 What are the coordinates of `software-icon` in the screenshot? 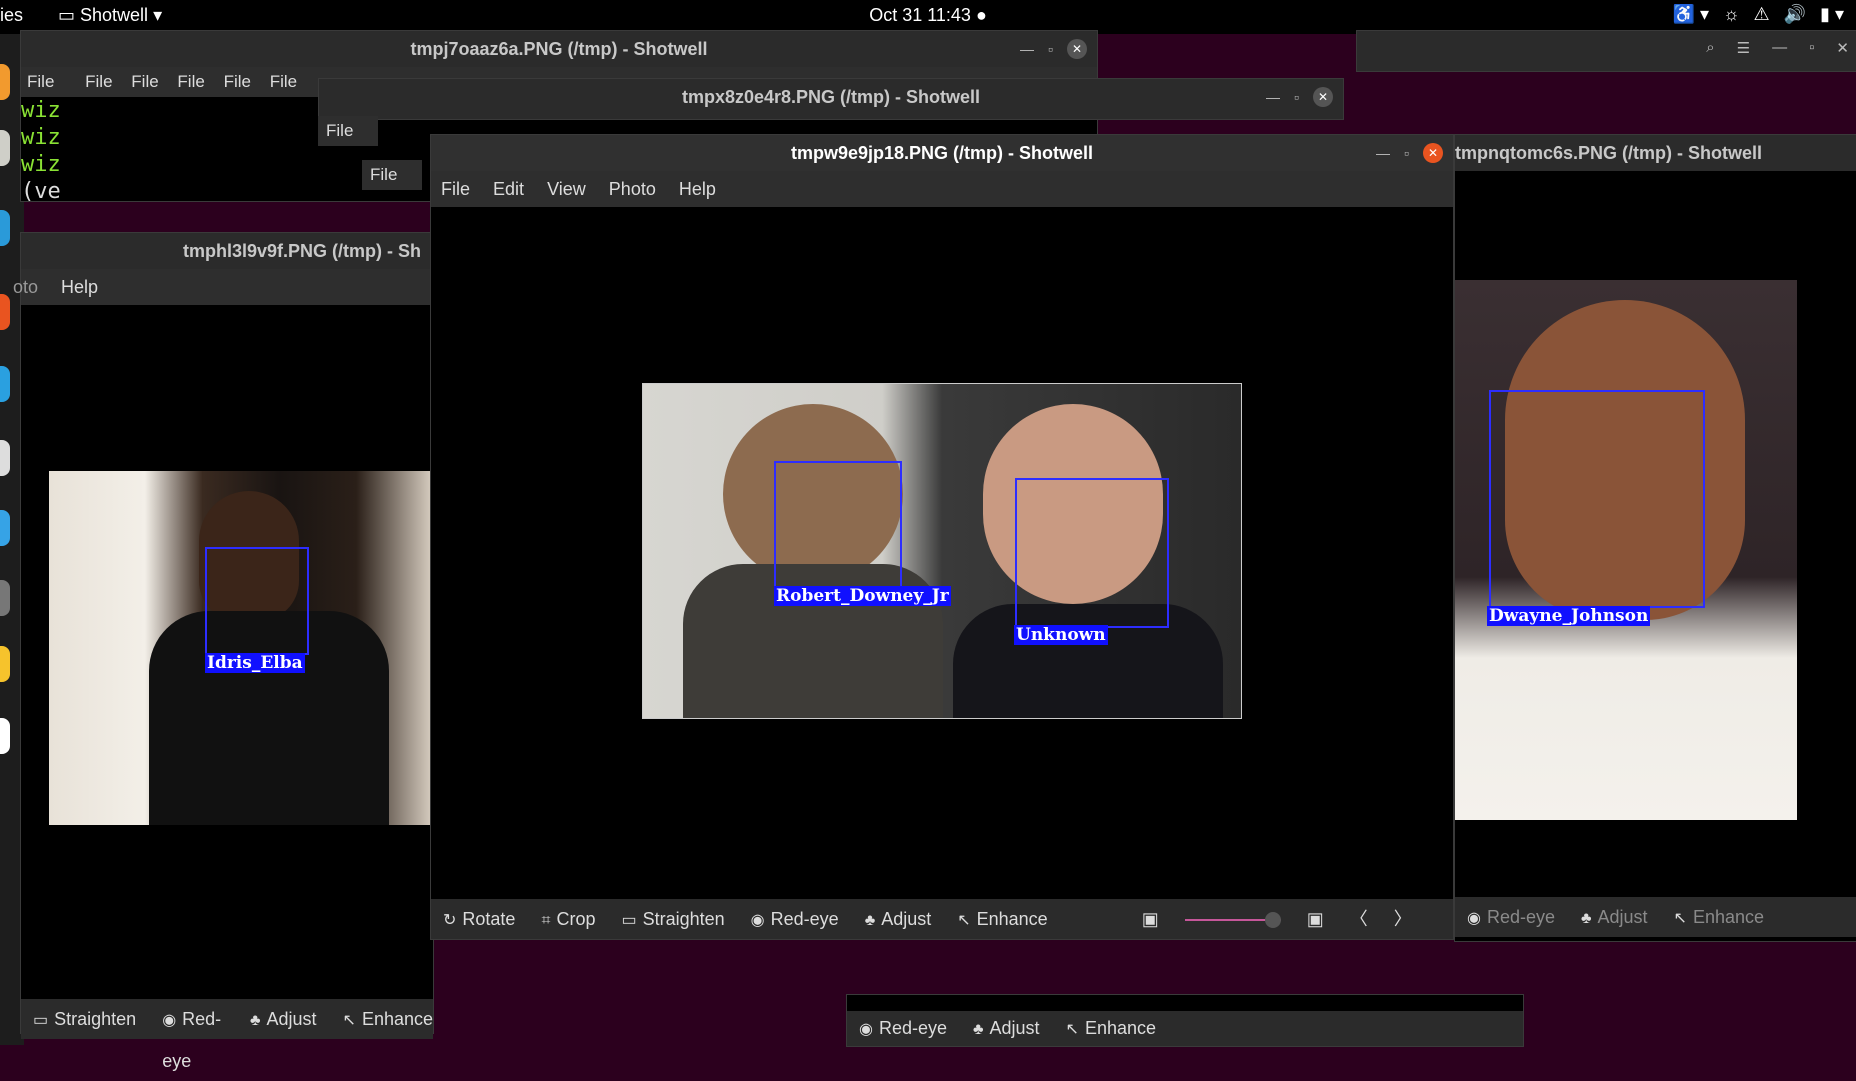 It's located at (5, 312).